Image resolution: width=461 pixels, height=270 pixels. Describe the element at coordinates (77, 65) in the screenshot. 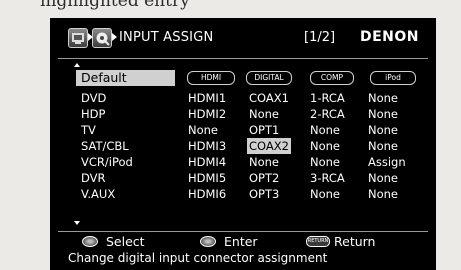

I see `scroll-up-icon` at that location.